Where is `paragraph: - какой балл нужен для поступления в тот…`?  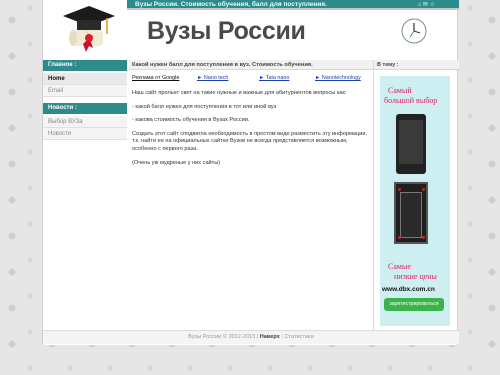
paragraph: - какой балл нужен для поступления в тот… is located at coordinates (204, 106).